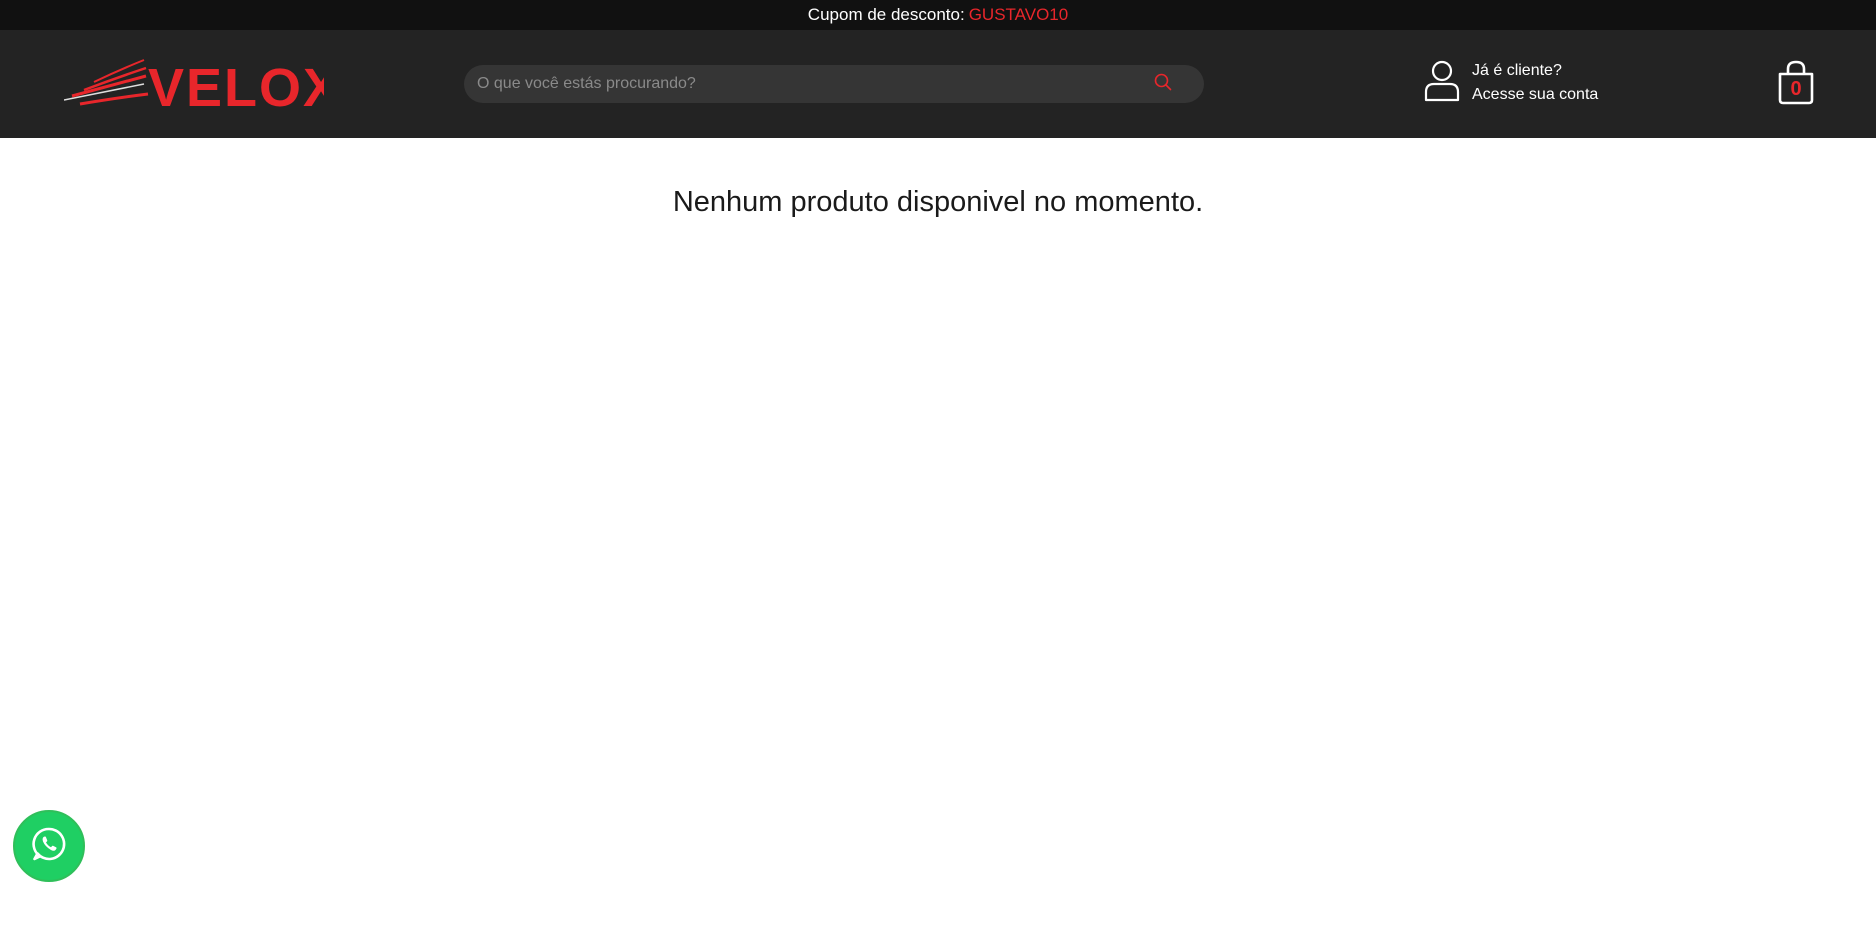 The image size is (1876, 926). I want to click on account-line2: Acesse sua conta, so click(1535, 94).